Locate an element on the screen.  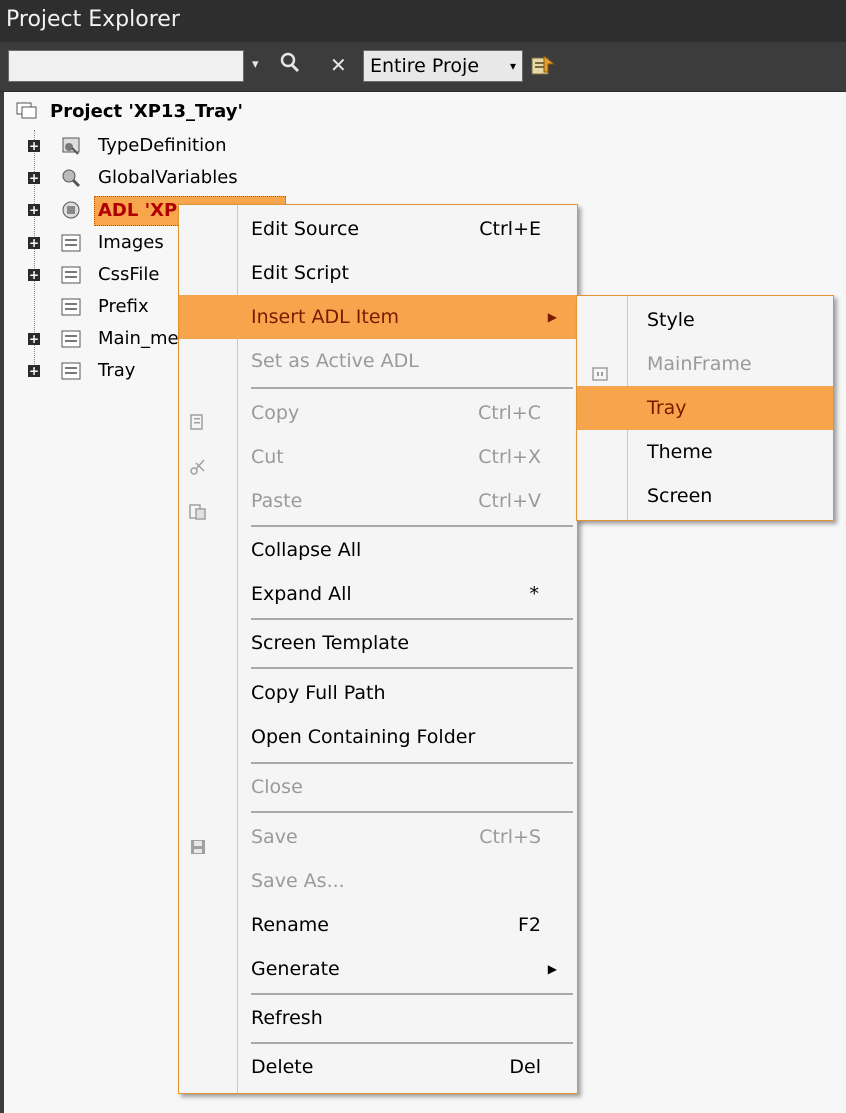
menu-item-label: Tray is located at coordinates (667, 408).